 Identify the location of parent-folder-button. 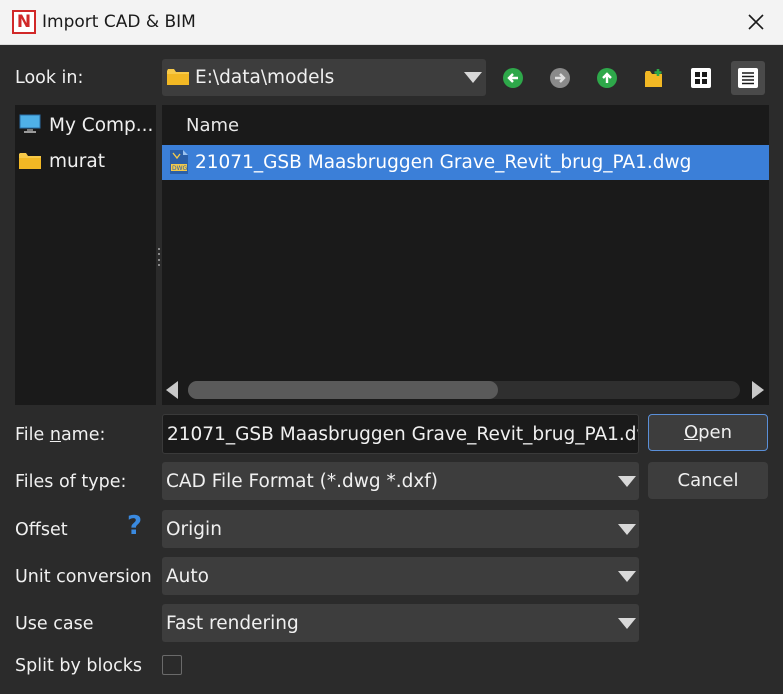
(607, 78).